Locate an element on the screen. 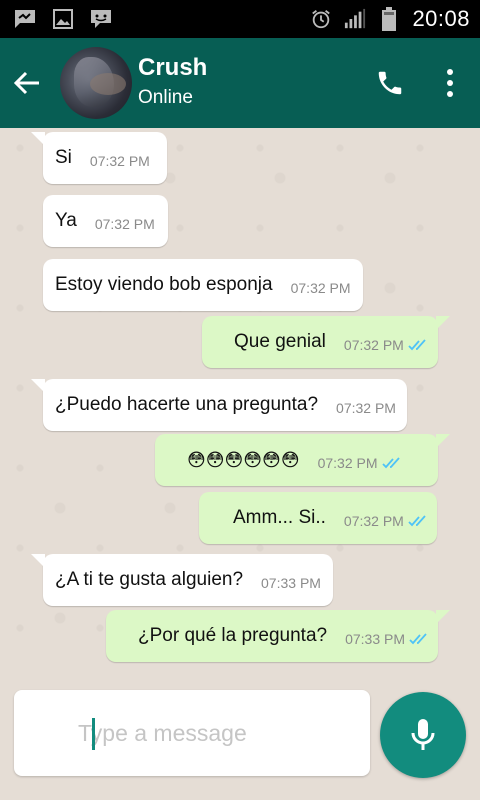 This screenshot has width=480, height=800. message-text: Que genial is located at coordinates (280, 341).